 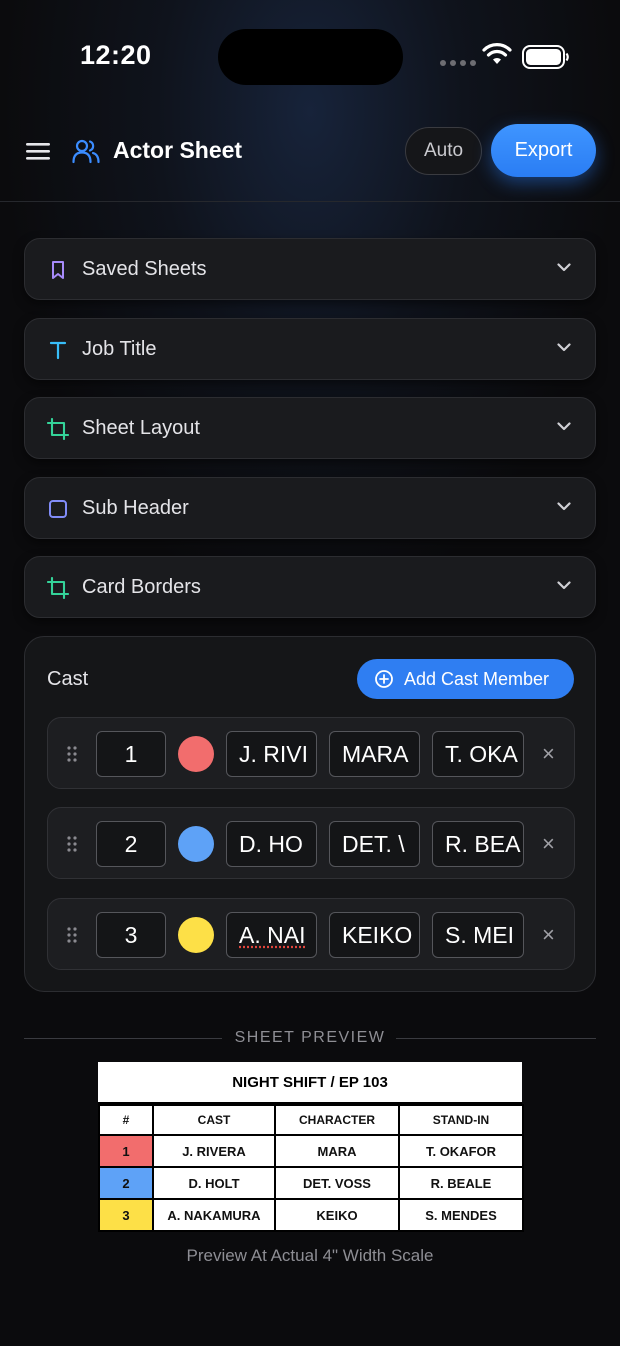 I want to click on users-icon, so click(x=86, y=151).